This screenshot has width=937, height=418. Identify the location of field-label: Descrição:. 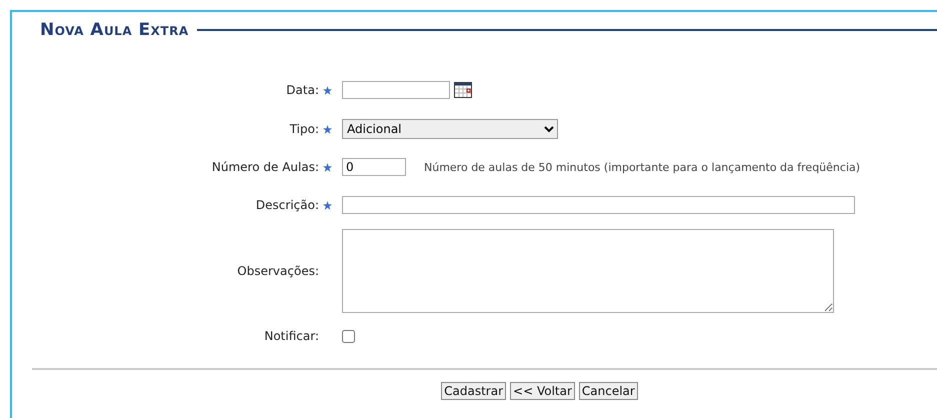
(287, 205).